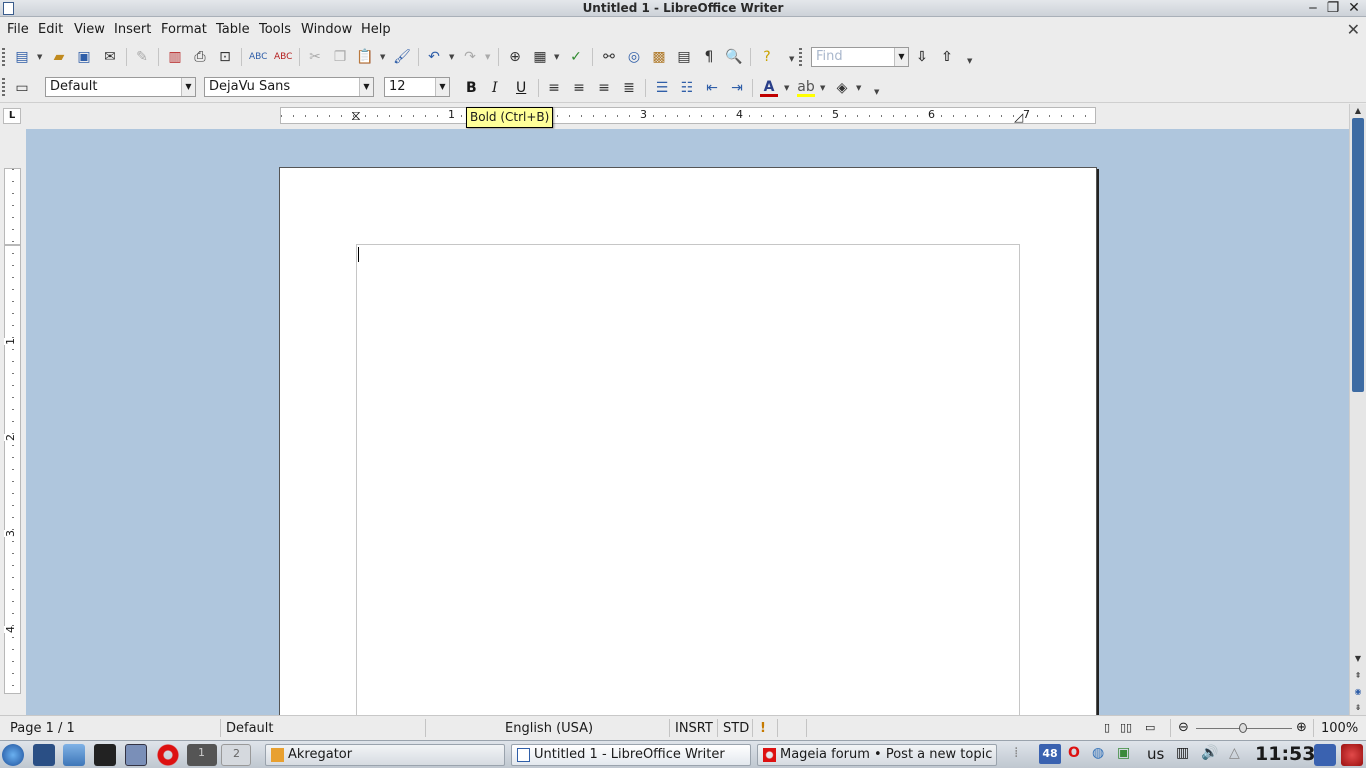 This screenshot has width=1366, height=768. I want to click on copy-icon: ❐, so click(340, 57).